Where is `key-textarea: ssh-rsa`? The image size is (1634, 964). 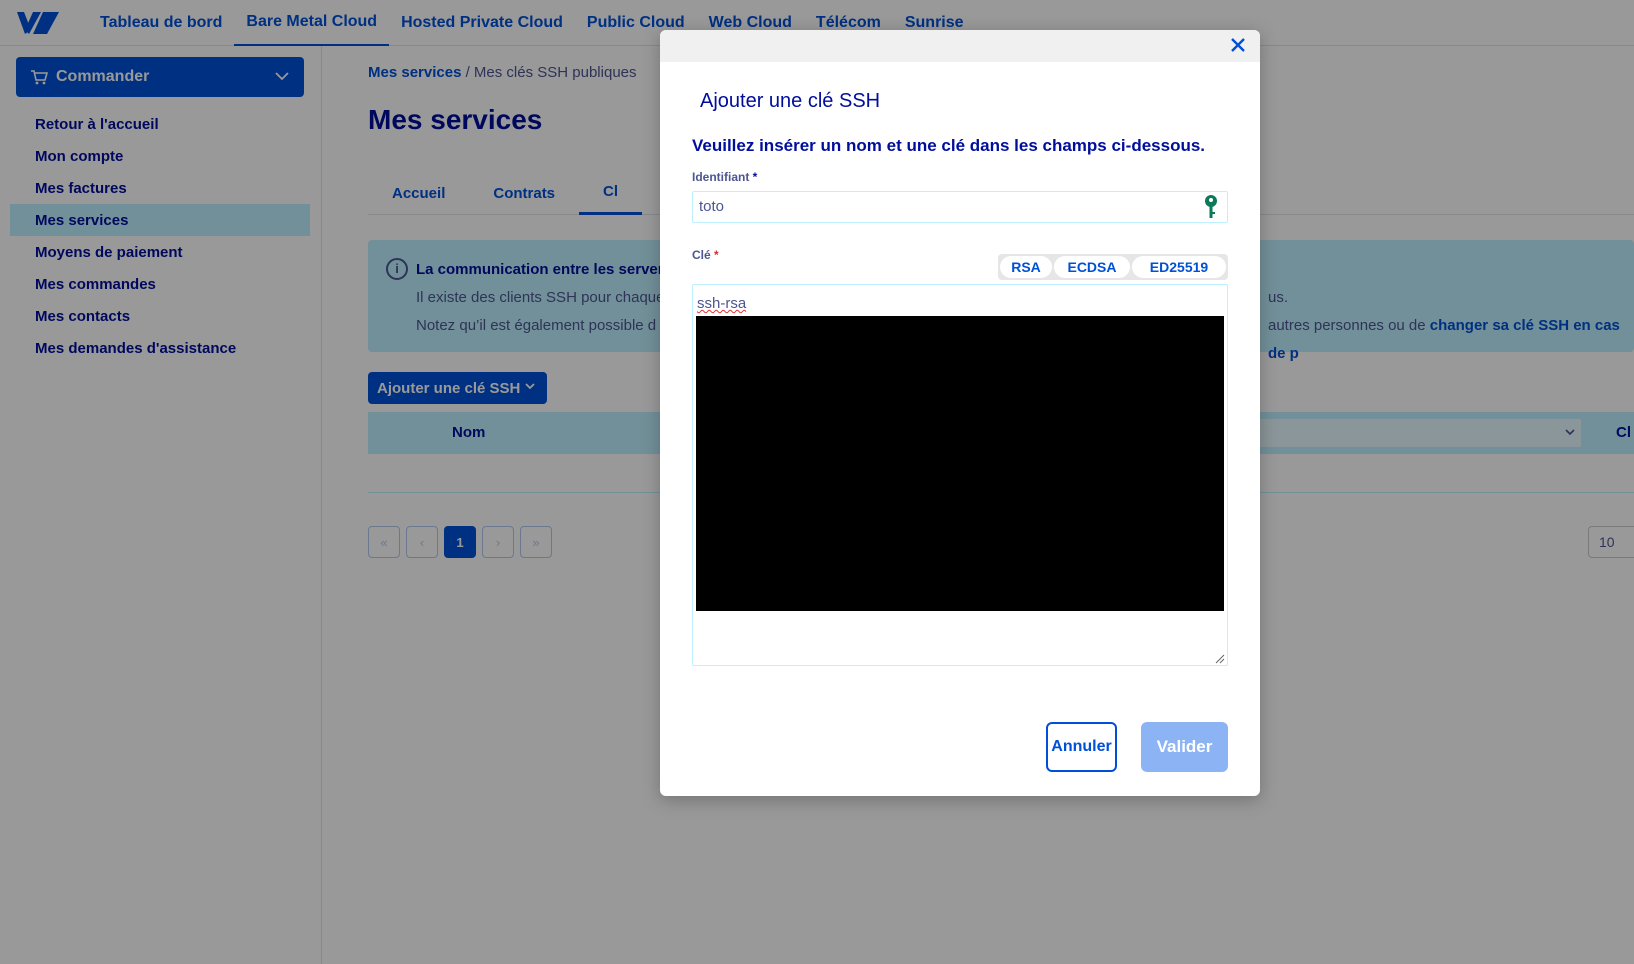 key-textarea: ssh-rsa is located at coordinates (960, 475).